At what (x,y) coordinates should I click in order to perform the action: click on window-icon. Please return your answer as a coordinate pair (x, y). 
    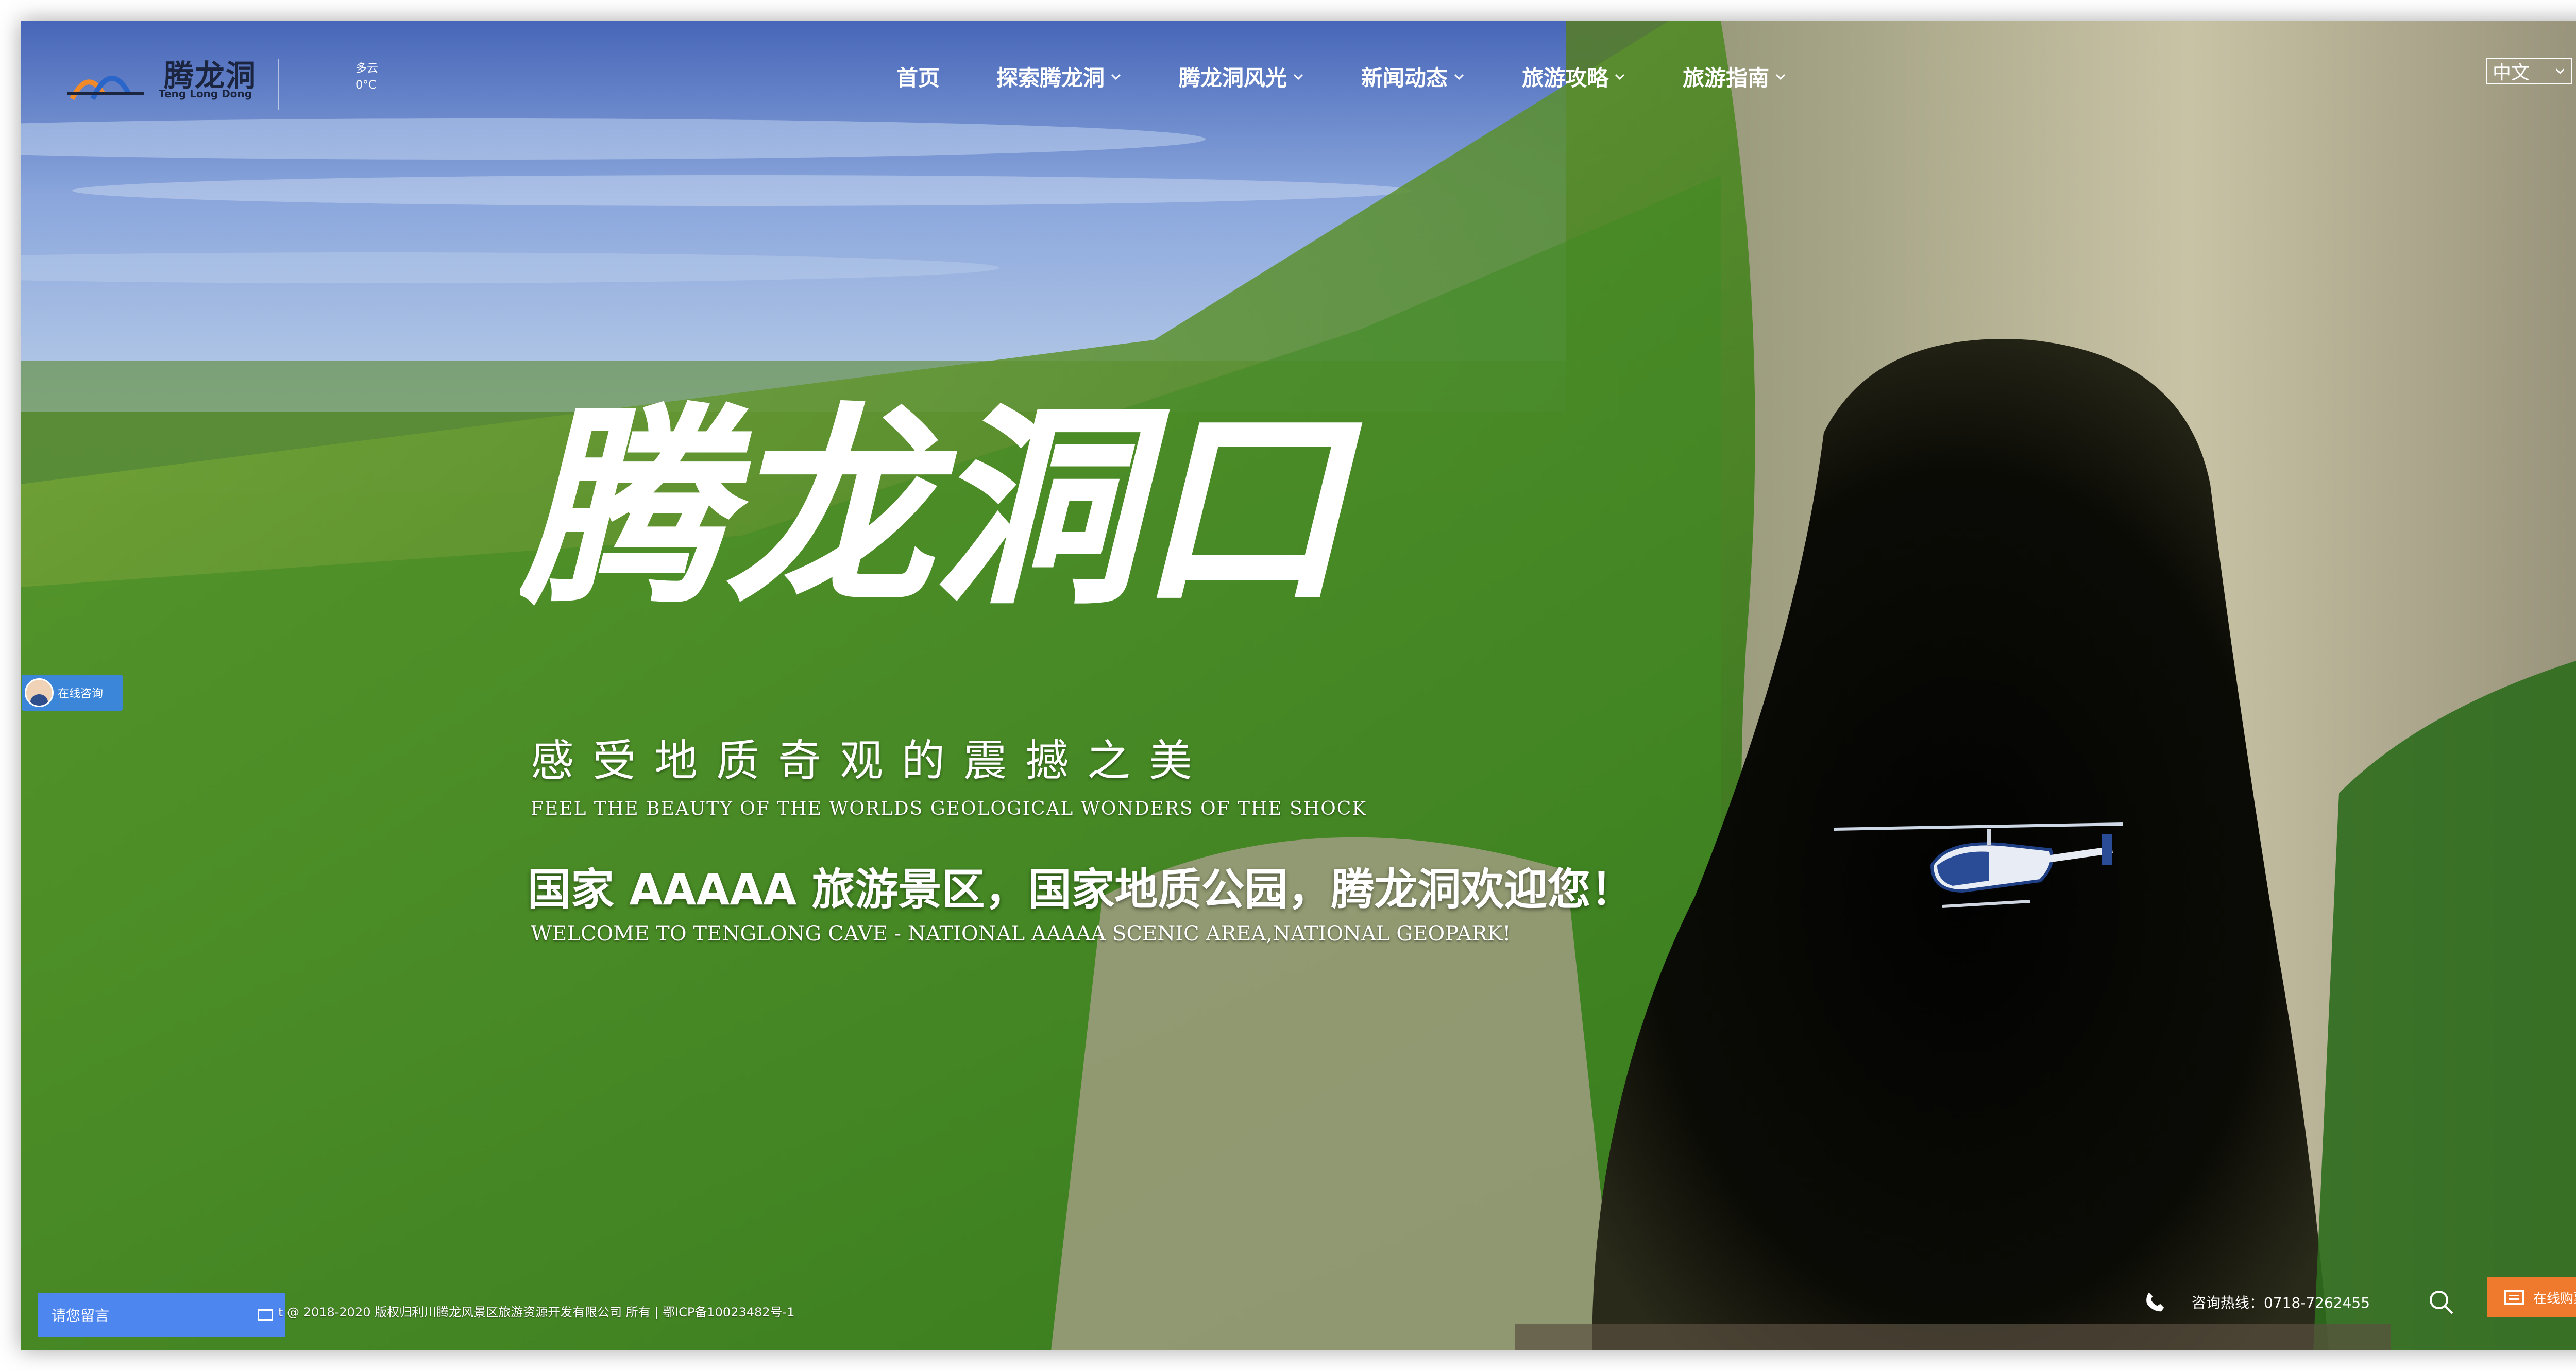
    Looking at the image, I should click on (265, 1315).